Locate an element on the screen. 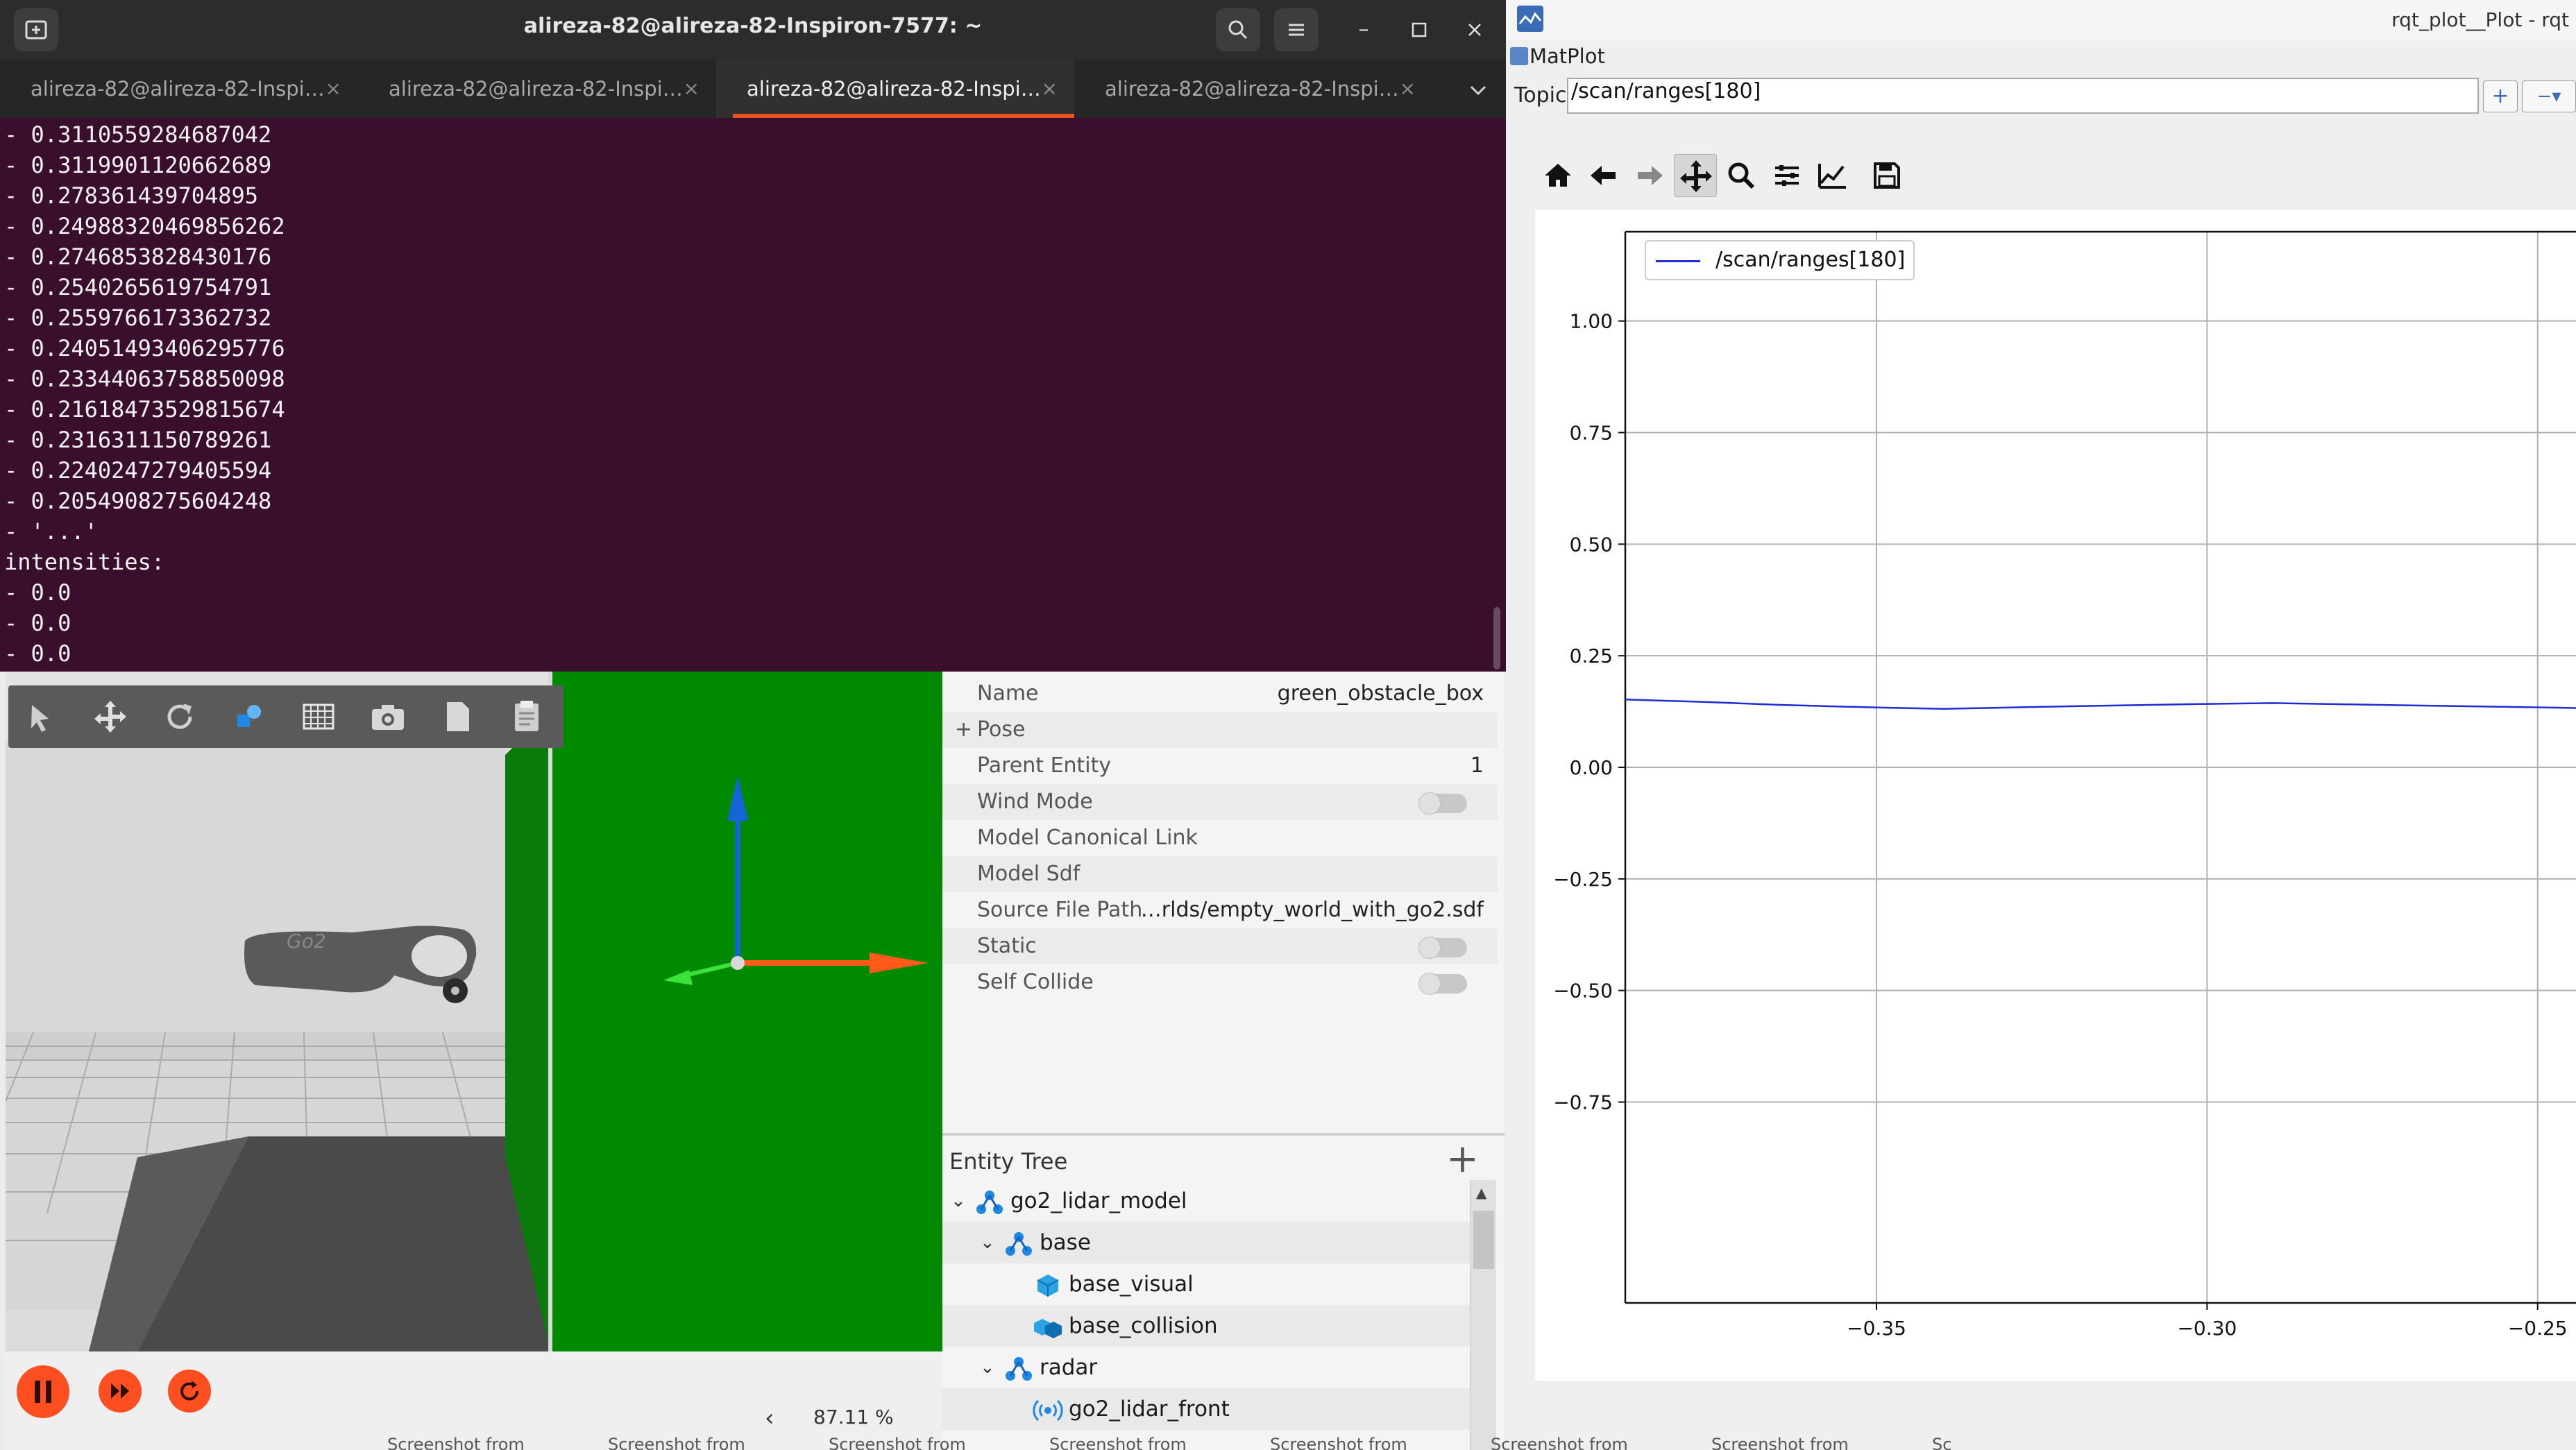  forward-icon is located at coordinates (1650, 175).